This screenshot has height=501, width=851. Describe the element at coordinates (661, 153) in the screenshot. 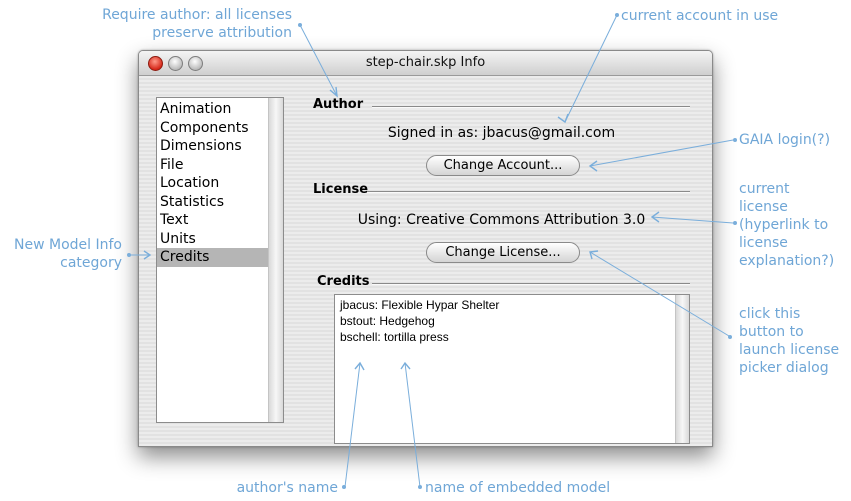

I see `callout-line-gaia-login` at that location.